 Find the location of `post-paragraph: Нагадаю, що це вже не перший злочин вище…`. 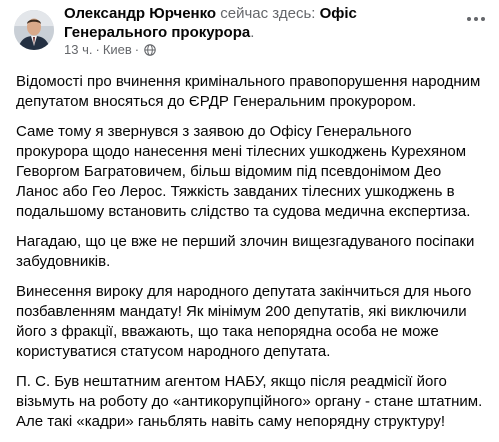

post-paragraph: Нагадаю, що це вже не перший злочин вище… is located at coordinates (245, 251).